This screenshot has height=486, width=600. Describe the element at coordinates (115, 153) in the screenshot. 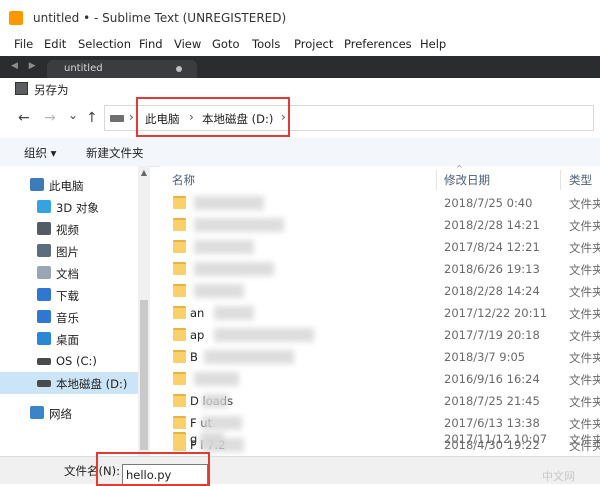

I see `new-folder-button: 新建文件夹` at that location.